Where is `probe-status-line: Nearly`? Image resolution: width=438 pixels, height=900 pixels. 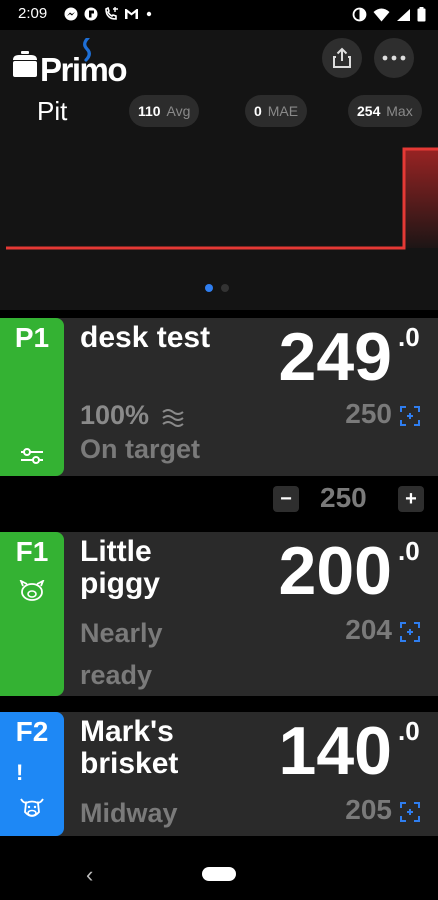
probe-status-line: Nearly is located at coordinates (121, 633).